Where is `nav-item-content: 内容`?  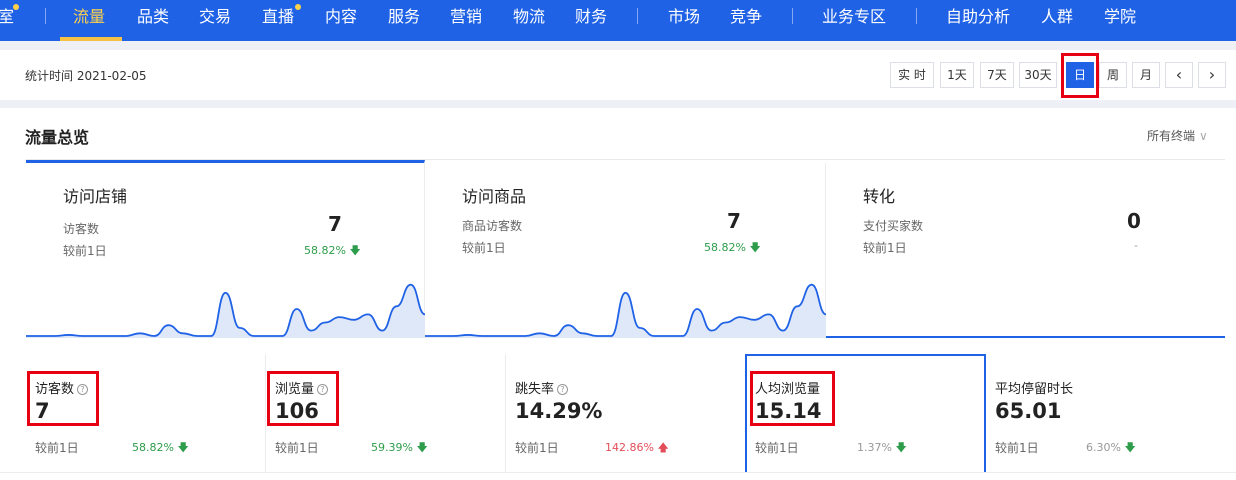
nav-item-content: 内容 is located at coordinates (341, 20).